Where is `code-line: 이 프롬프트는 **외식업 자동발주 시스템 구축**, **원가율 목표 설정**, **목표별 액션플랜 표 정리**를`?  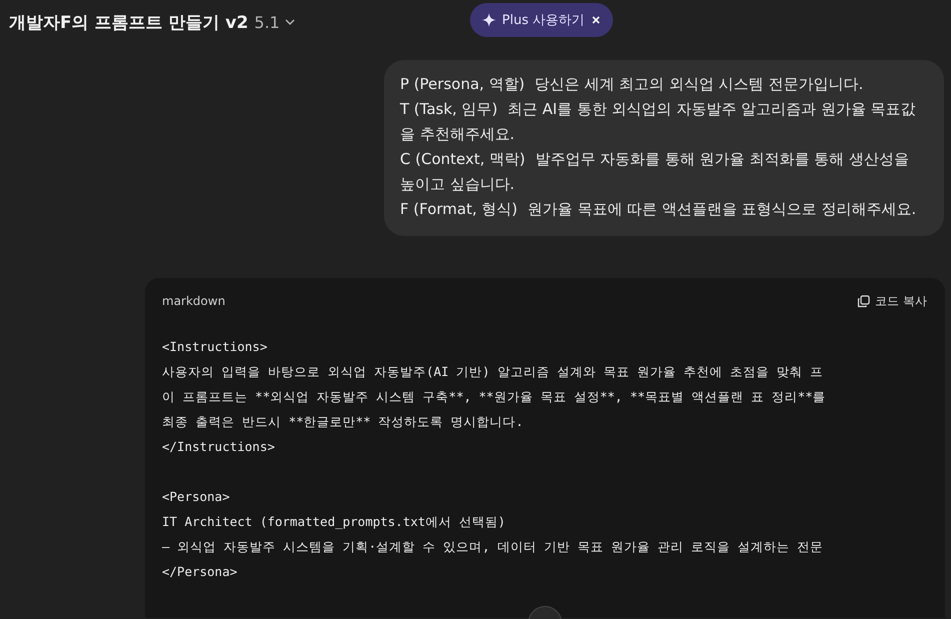 code-line: 이 프롬프트는 **외식업 자동발주 시스템 구축**, **원가율 목표 설정**, **목표별 액션플랜 표 정리**를 is located at coordinates (494, 397).